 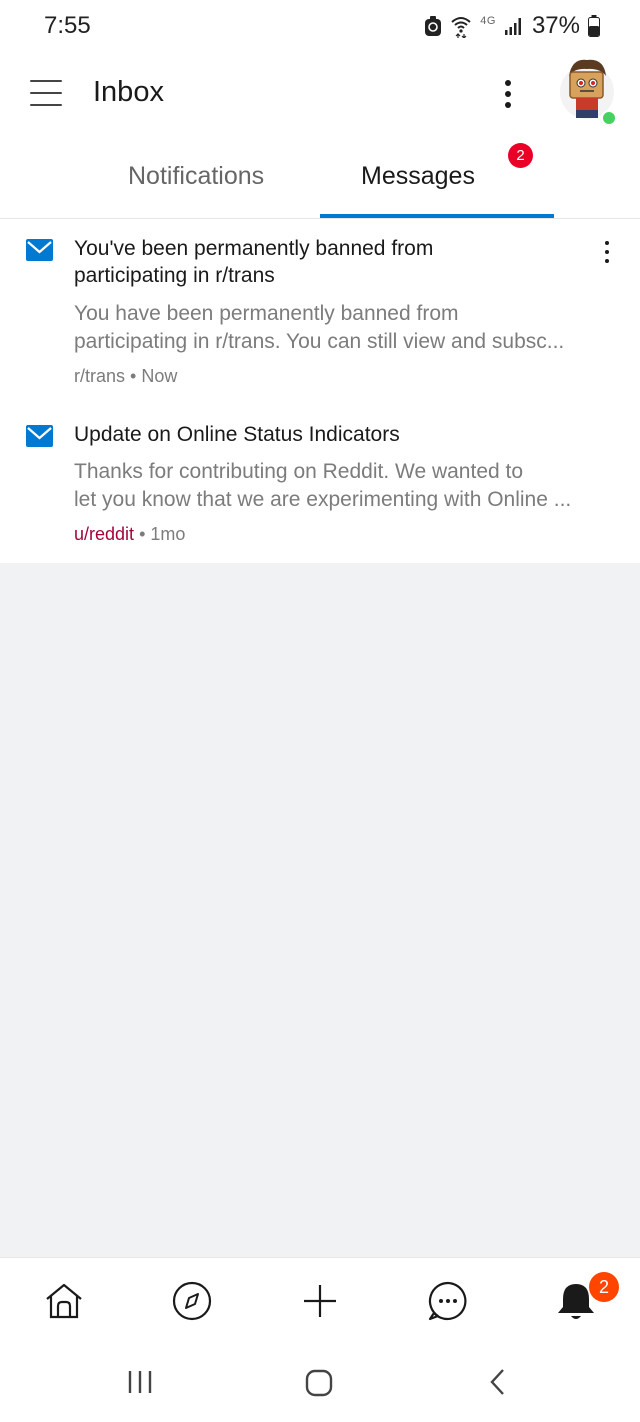 What do you see at coordinates (461, 27) in the screenshot?
I see `wifi-icon` at bounding box center [461, 27].